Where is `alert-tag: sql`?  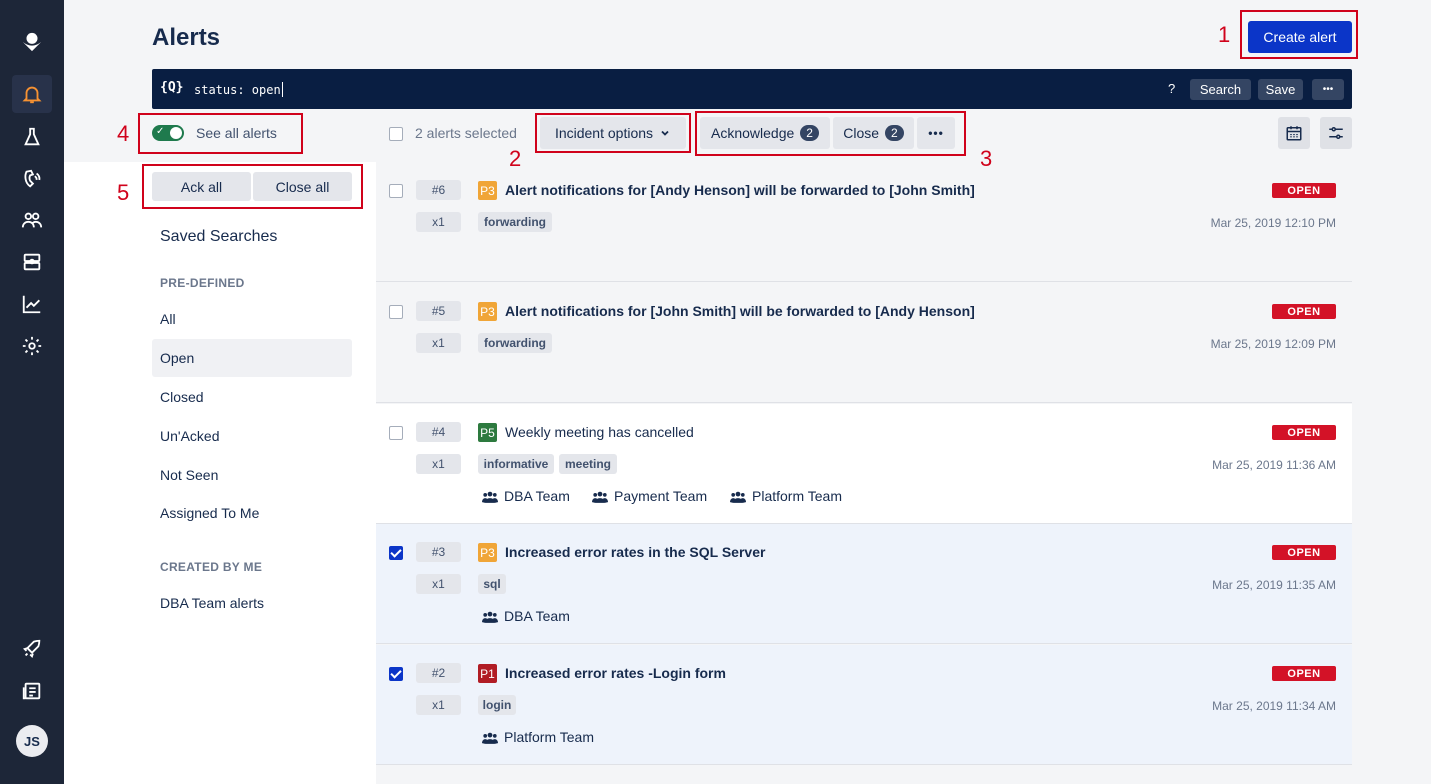 alert-tag: sql is located at coordinates (492, 584).